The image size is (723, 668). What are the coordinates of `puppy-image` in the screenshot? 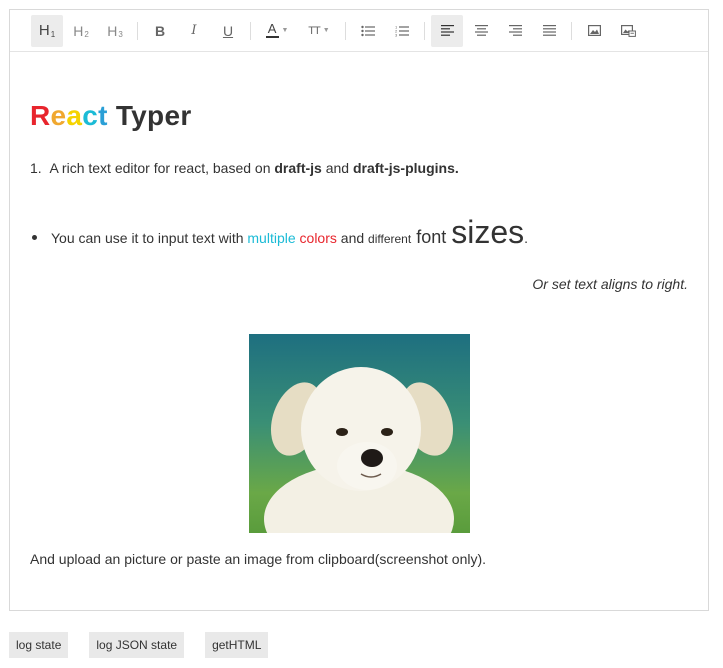 It's located at (359, 433).